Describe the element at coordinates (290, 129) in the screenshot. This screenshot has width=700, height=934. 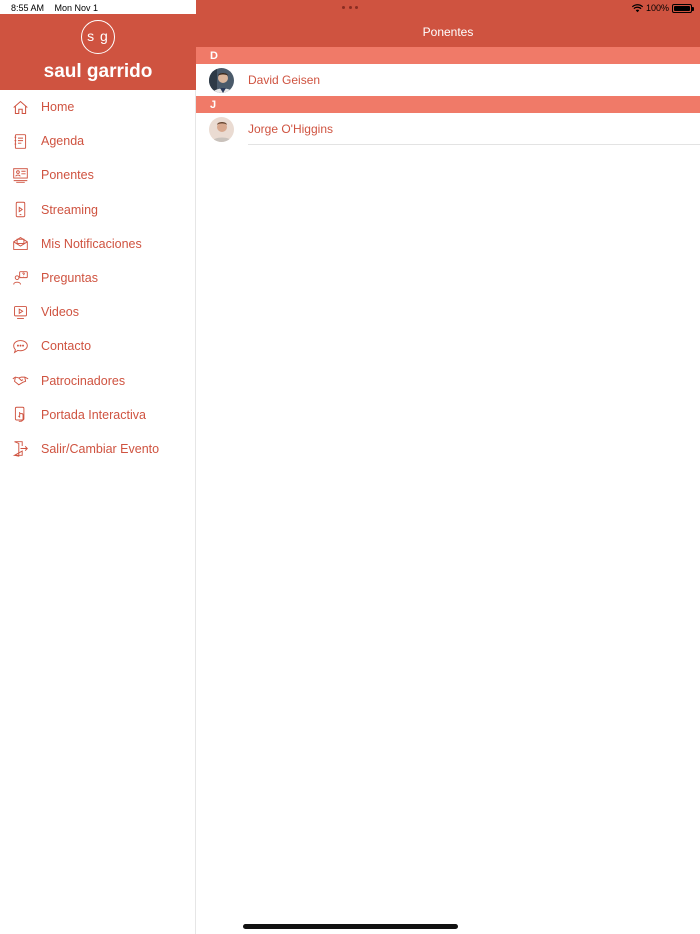
I see `speaker-name: Jorge O'Higgins` at that location.